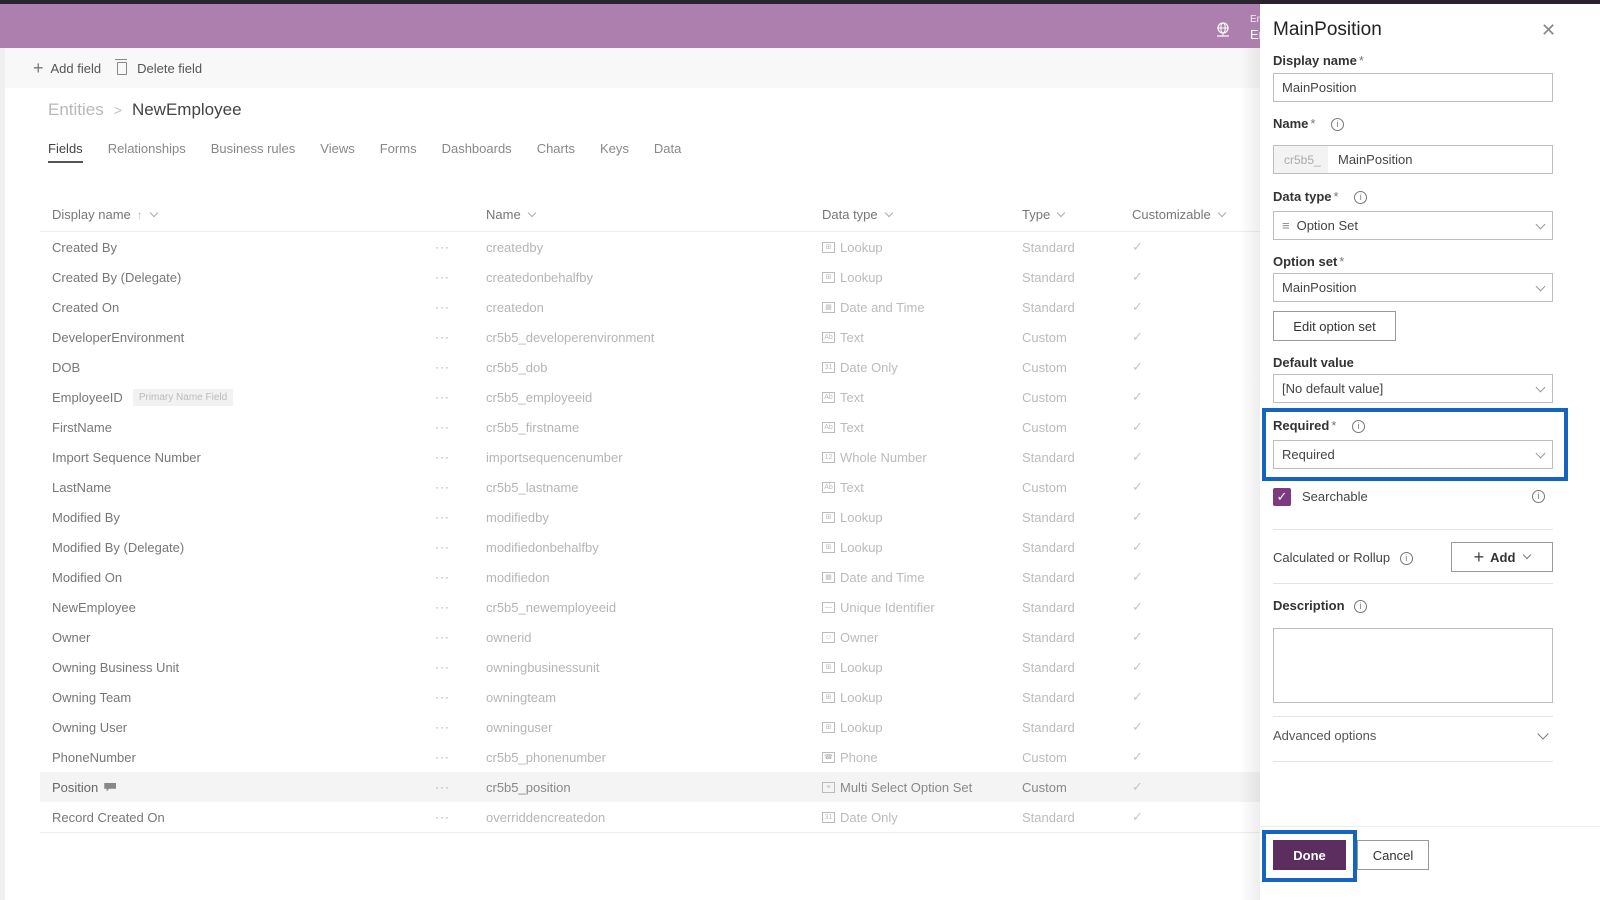 The height and width of the screenshot is (900, 1600). I want to click on delete-field-button: Delete field, so click(158, 67).